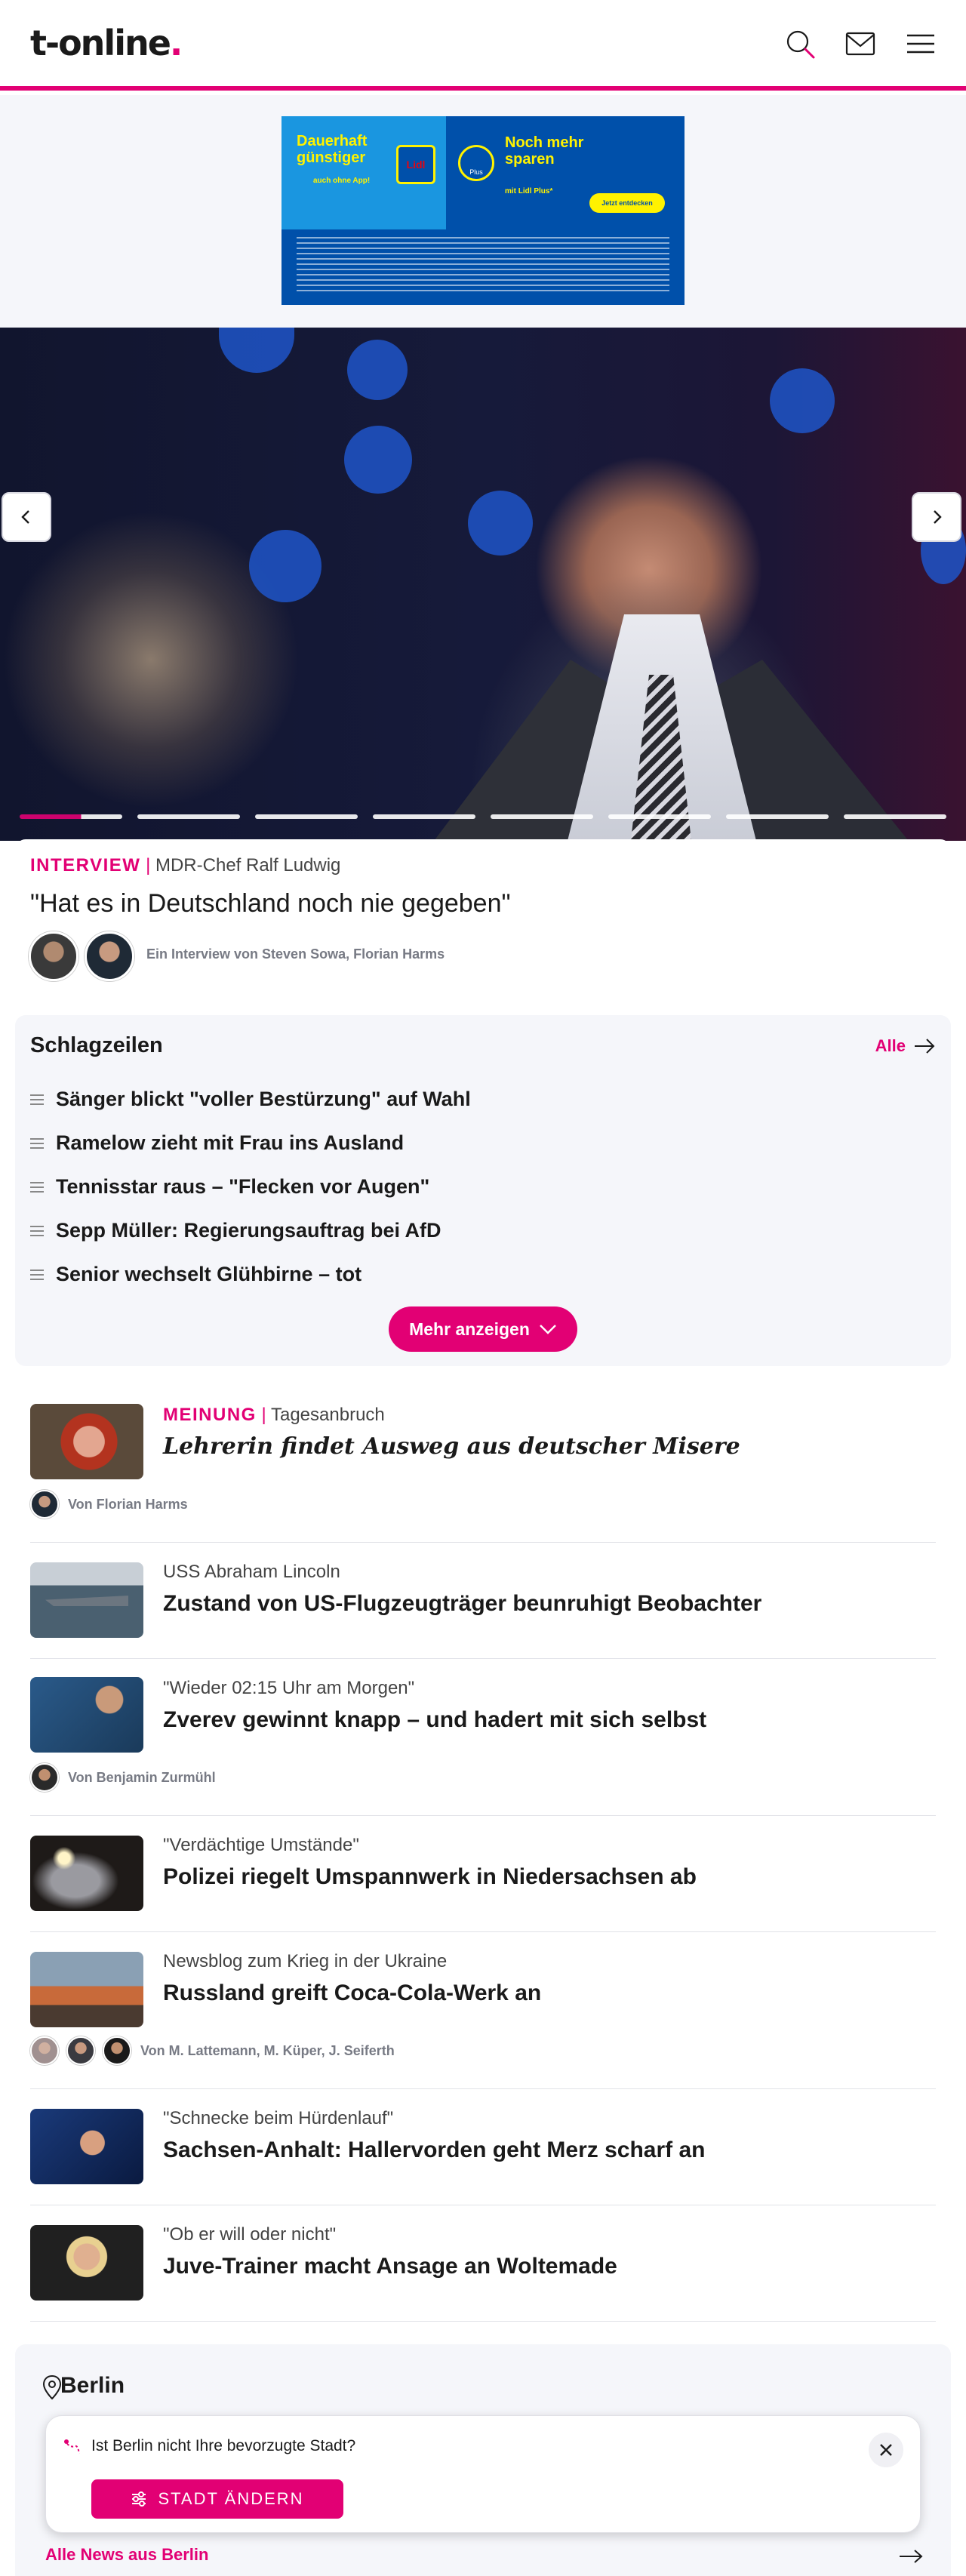 The width and height of the screenshot is (966, 2576). What do you see at coordinates (278, 2118) in the screenshot?
I see `kicker-text: "Schnecke beim Hürdenlauf"` at bounding box center [278, 2118].